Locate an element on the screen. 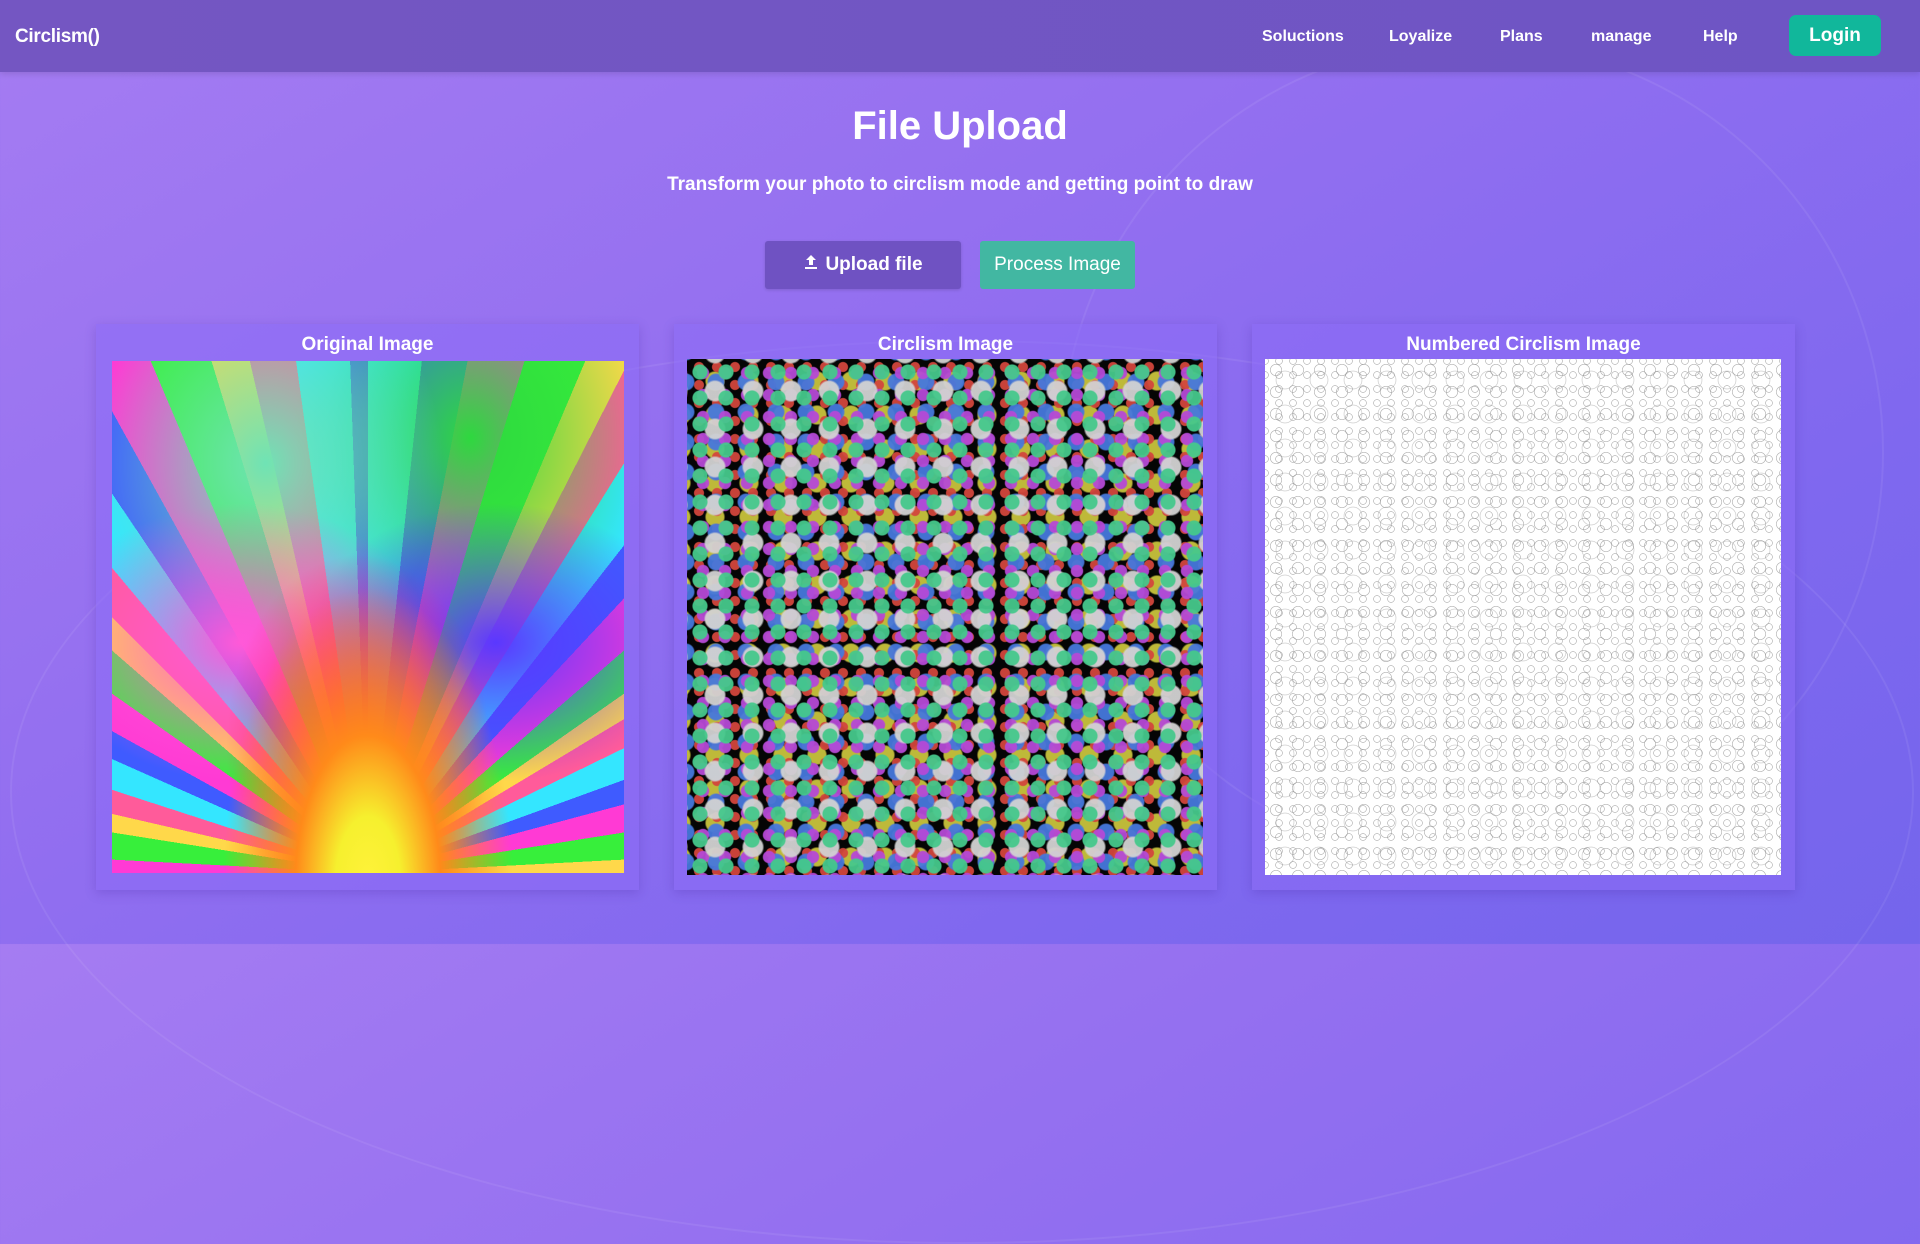 The height and width of the screenshot is (1244, 1920). nav-link-solutions: Soluctions is located at coordinates (1303, 37).